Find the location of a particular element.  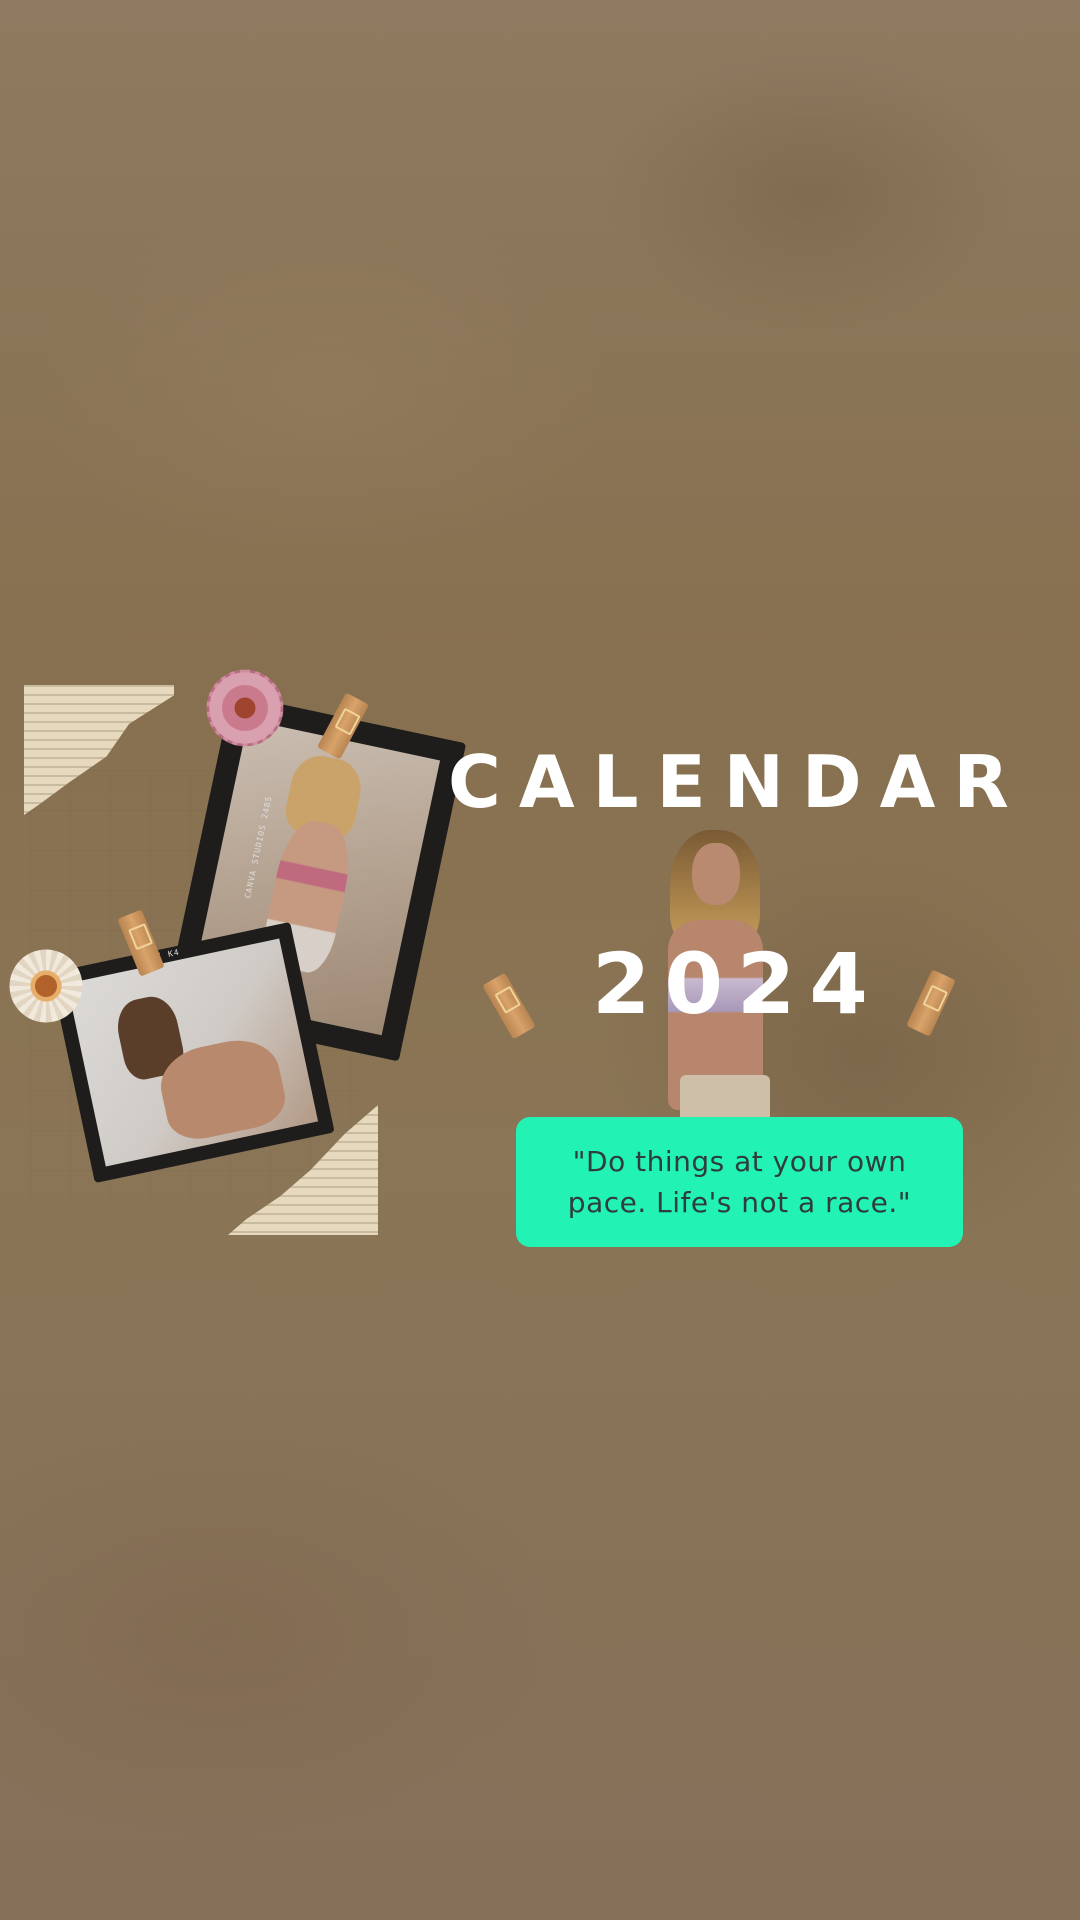

photo-woman-profile is located at coordinates (192, 1052).